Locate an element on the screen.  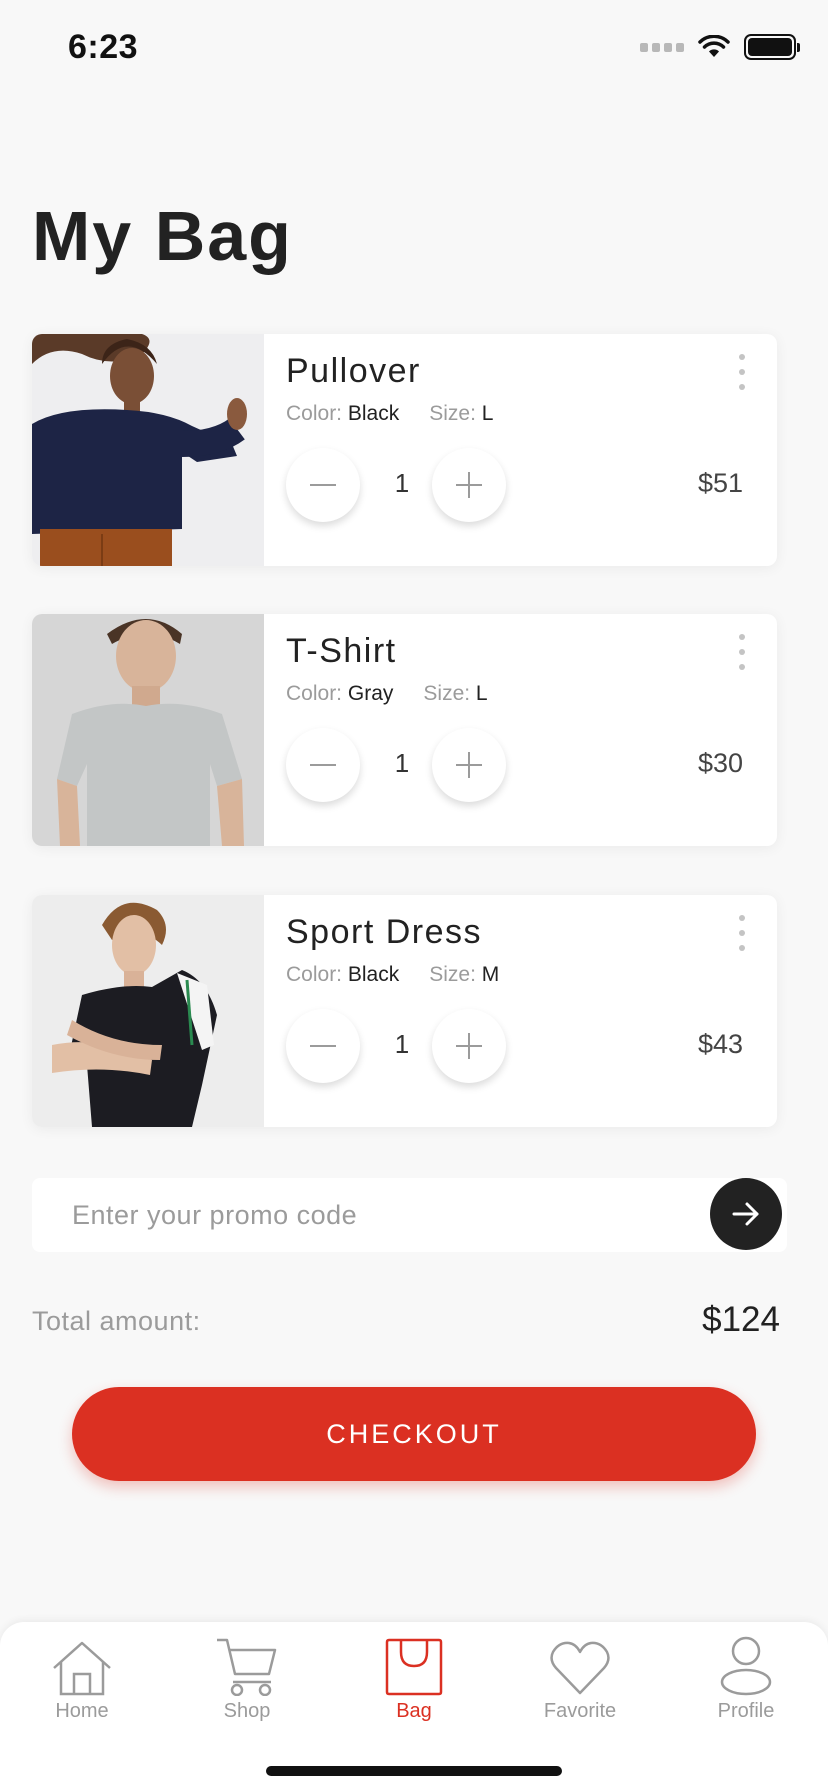
bag-item-card: T-Shirt Color: Gray Size: L 1 $30 is located at coordinates (404, 730).